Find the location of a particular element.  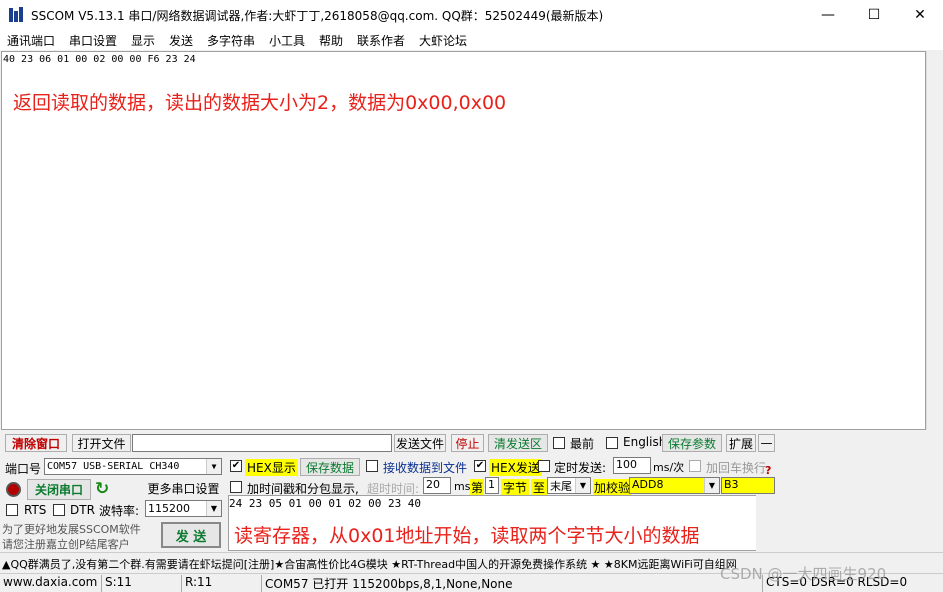

port-select-value: COM57 USB-SERIAL CH340 is located at coordinates (113, 466).